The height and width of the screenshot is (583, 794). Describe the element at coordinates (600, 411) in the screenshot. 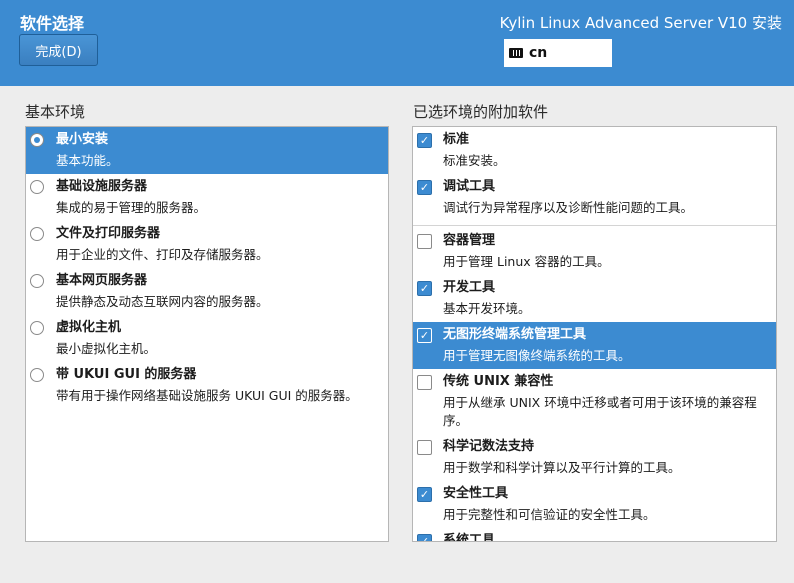

I see `addon-desc: 用于从继承 UNIX 环境中迁移或者可用于该环境的兼容程序。` at that location.